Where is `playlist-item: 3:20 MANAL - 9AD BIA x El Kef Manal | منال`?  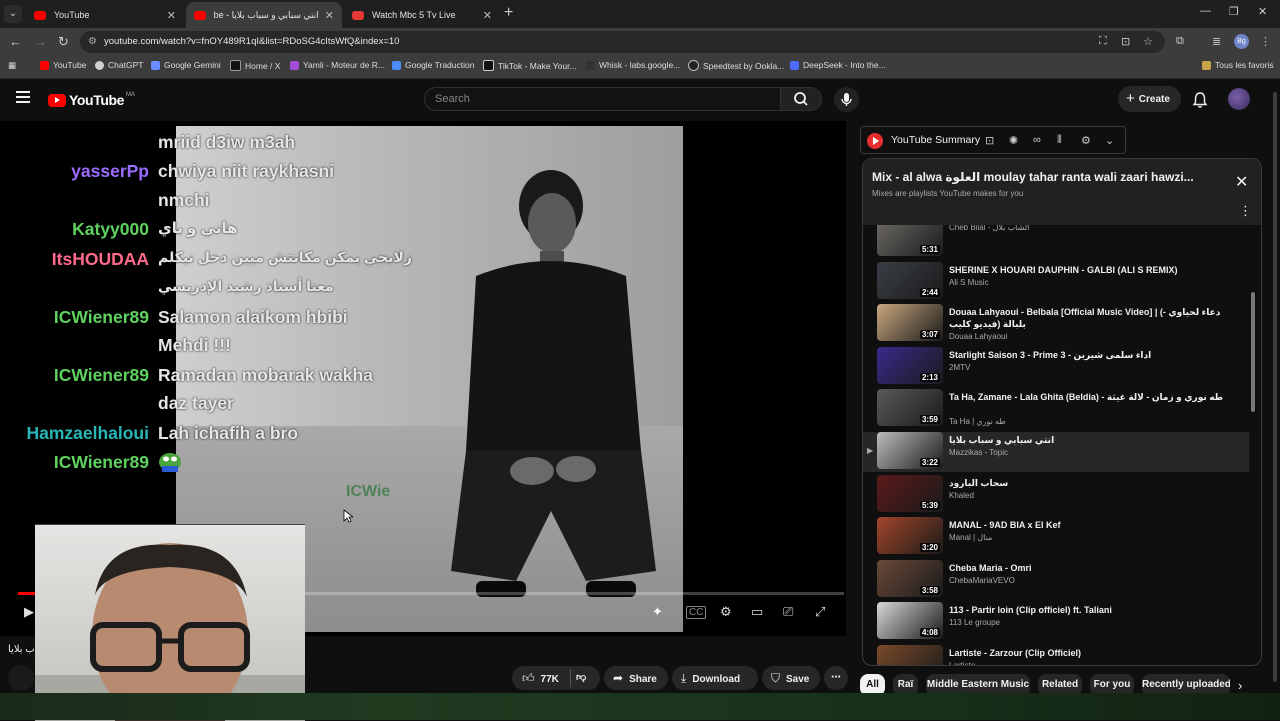 playlist-item: 3:20 MANAL - 9AD BIA x El Kef Manal | منال is located at coordinates (1056, 537).